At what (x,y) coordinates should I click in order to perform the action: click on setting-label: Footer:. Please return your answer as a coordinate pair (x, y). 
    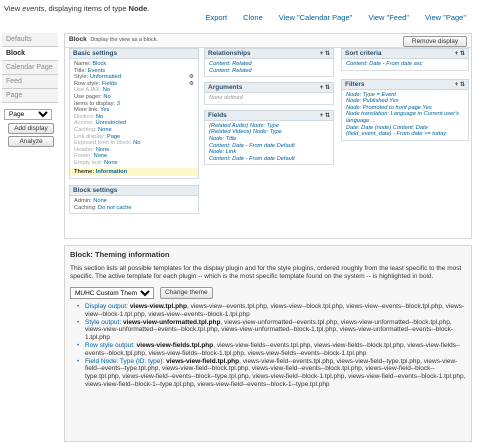
    Looking at the image, I should click on (83, 156).